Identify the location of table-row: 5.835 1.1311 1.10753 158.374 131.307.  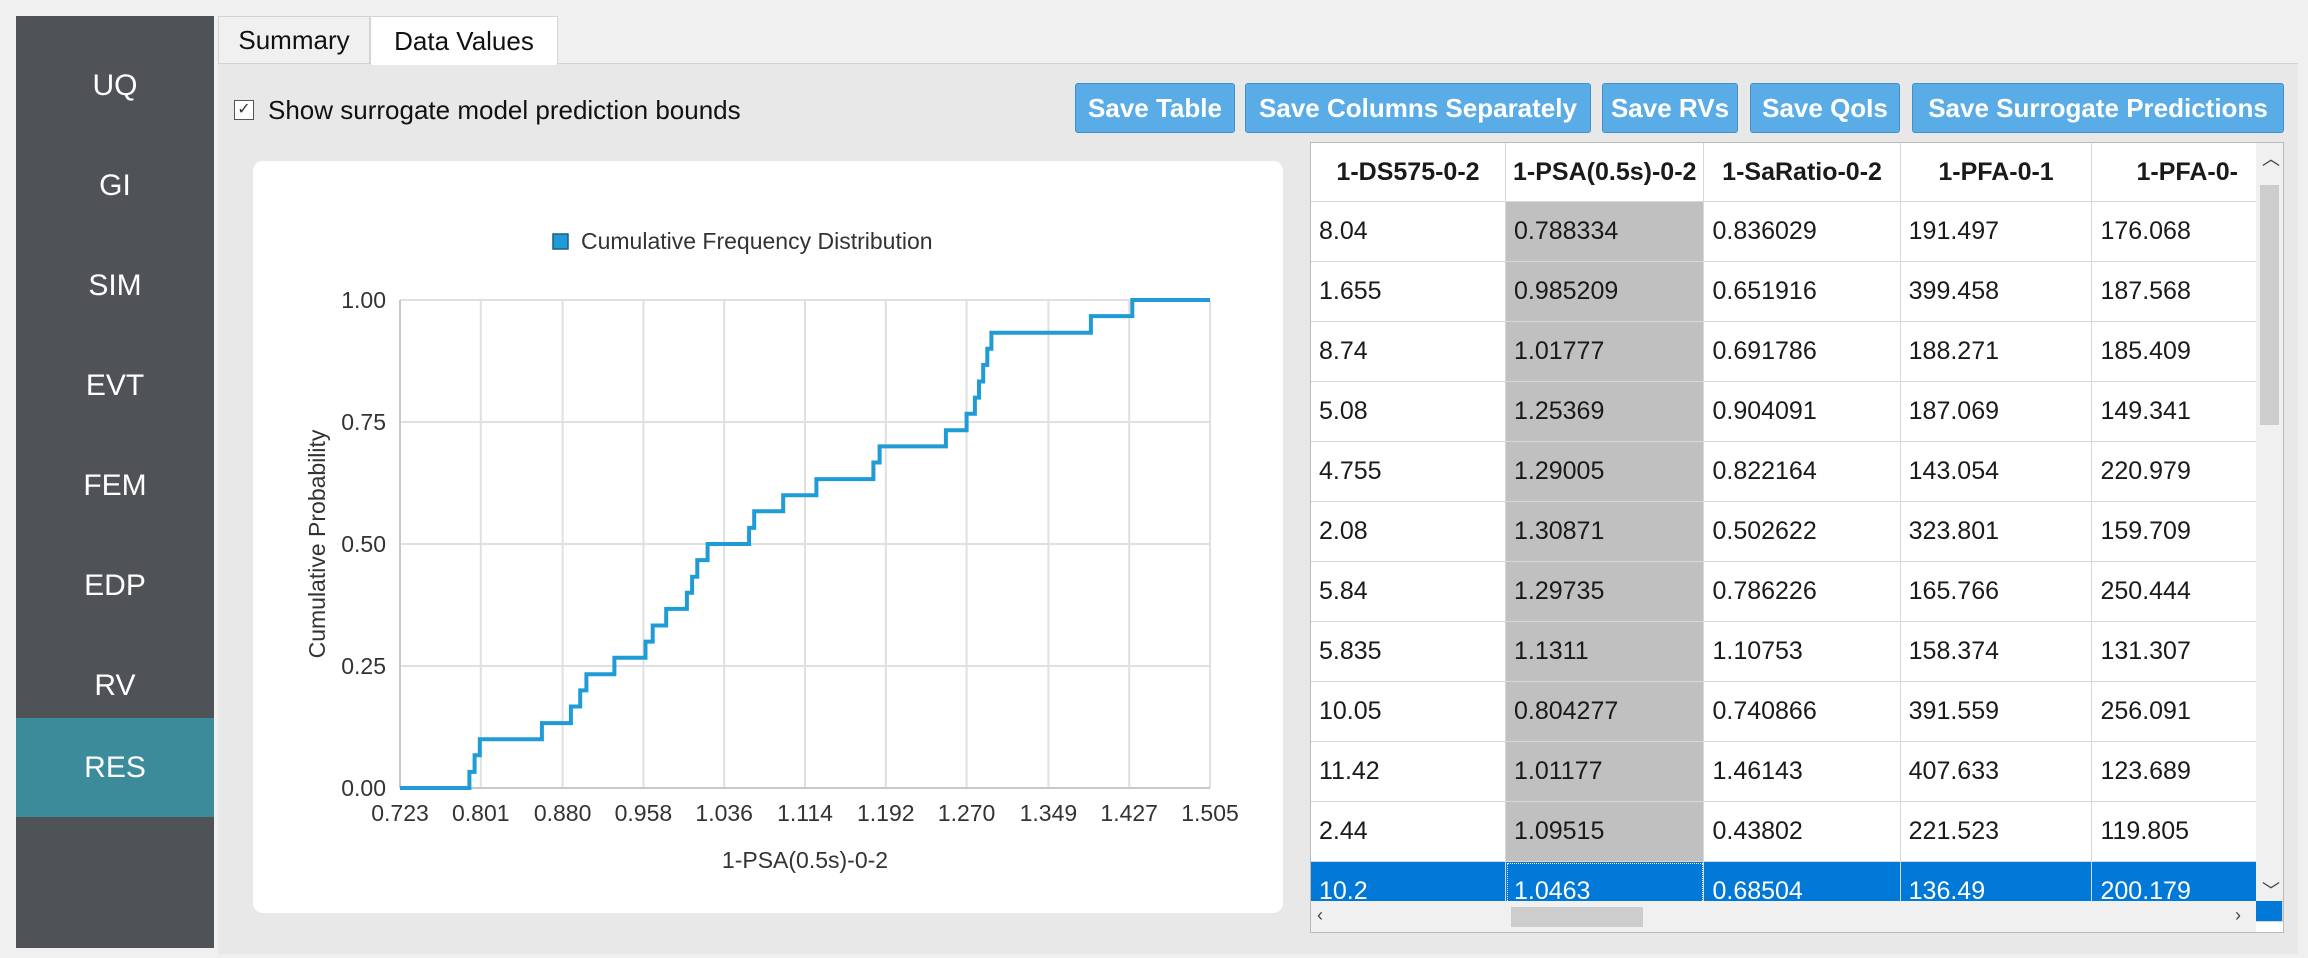
(1797, 651).